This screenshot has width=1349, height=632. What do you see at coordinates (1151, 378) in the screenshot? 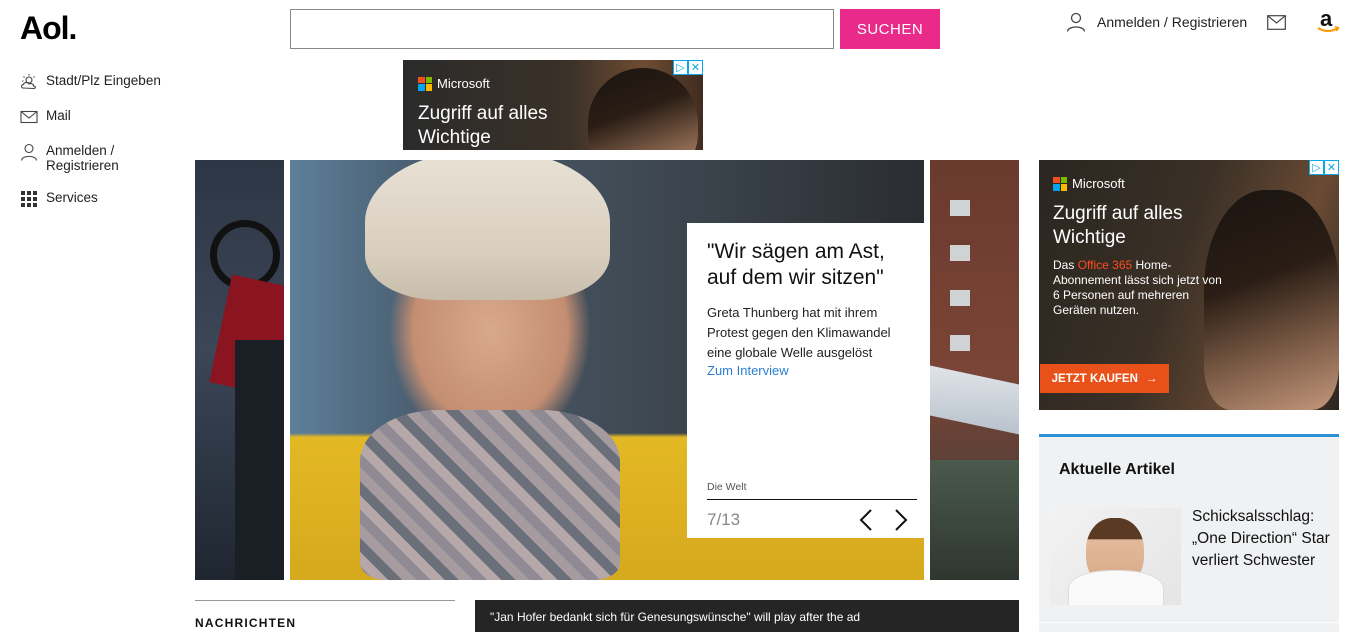
I see `arrow-right-icon: →` at bounding box center [1151, 378].